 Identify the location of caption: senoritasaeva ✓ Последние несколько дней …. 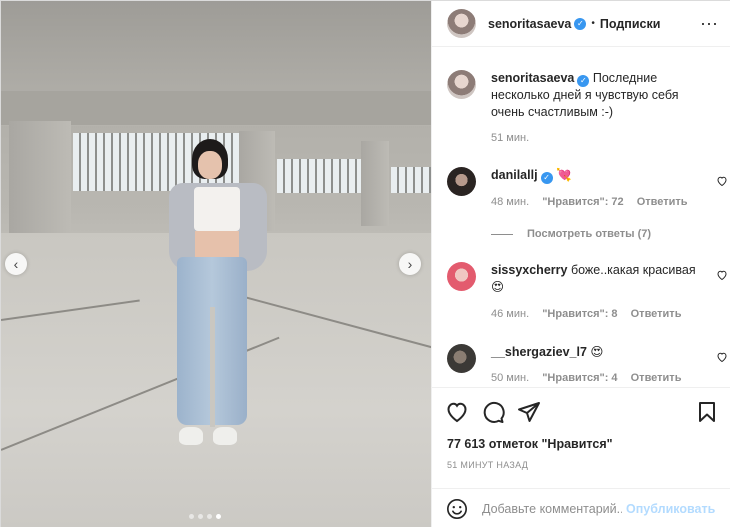
(582, 115).